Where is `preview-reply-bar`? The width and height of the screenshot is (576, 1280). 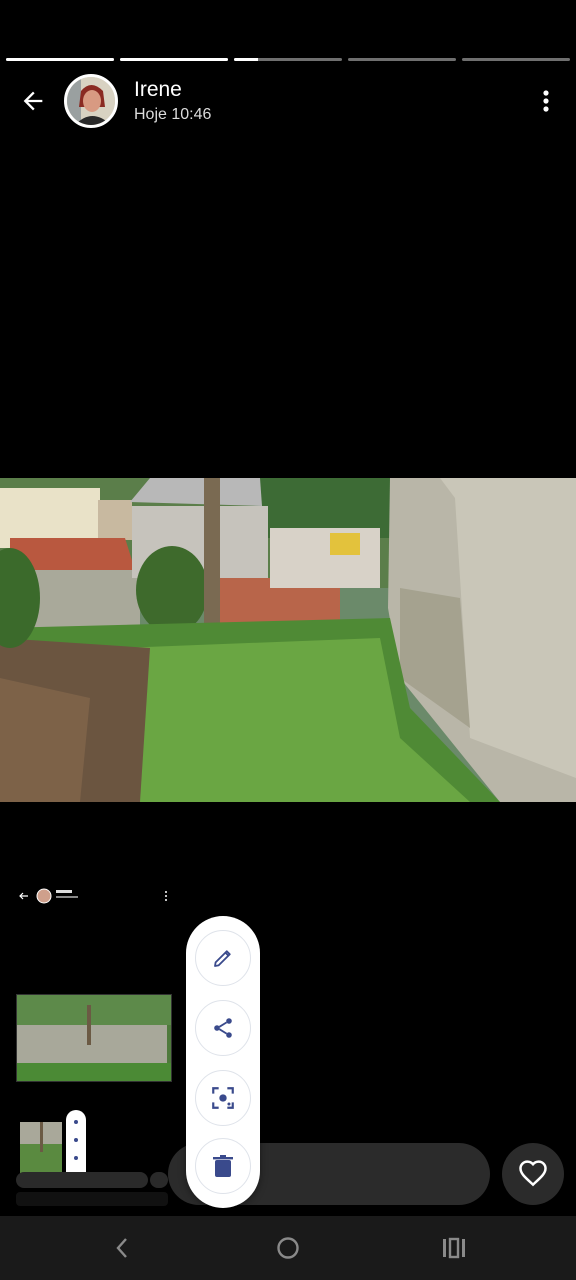 preview-reply-bar is located at coordinates (82, 1180).